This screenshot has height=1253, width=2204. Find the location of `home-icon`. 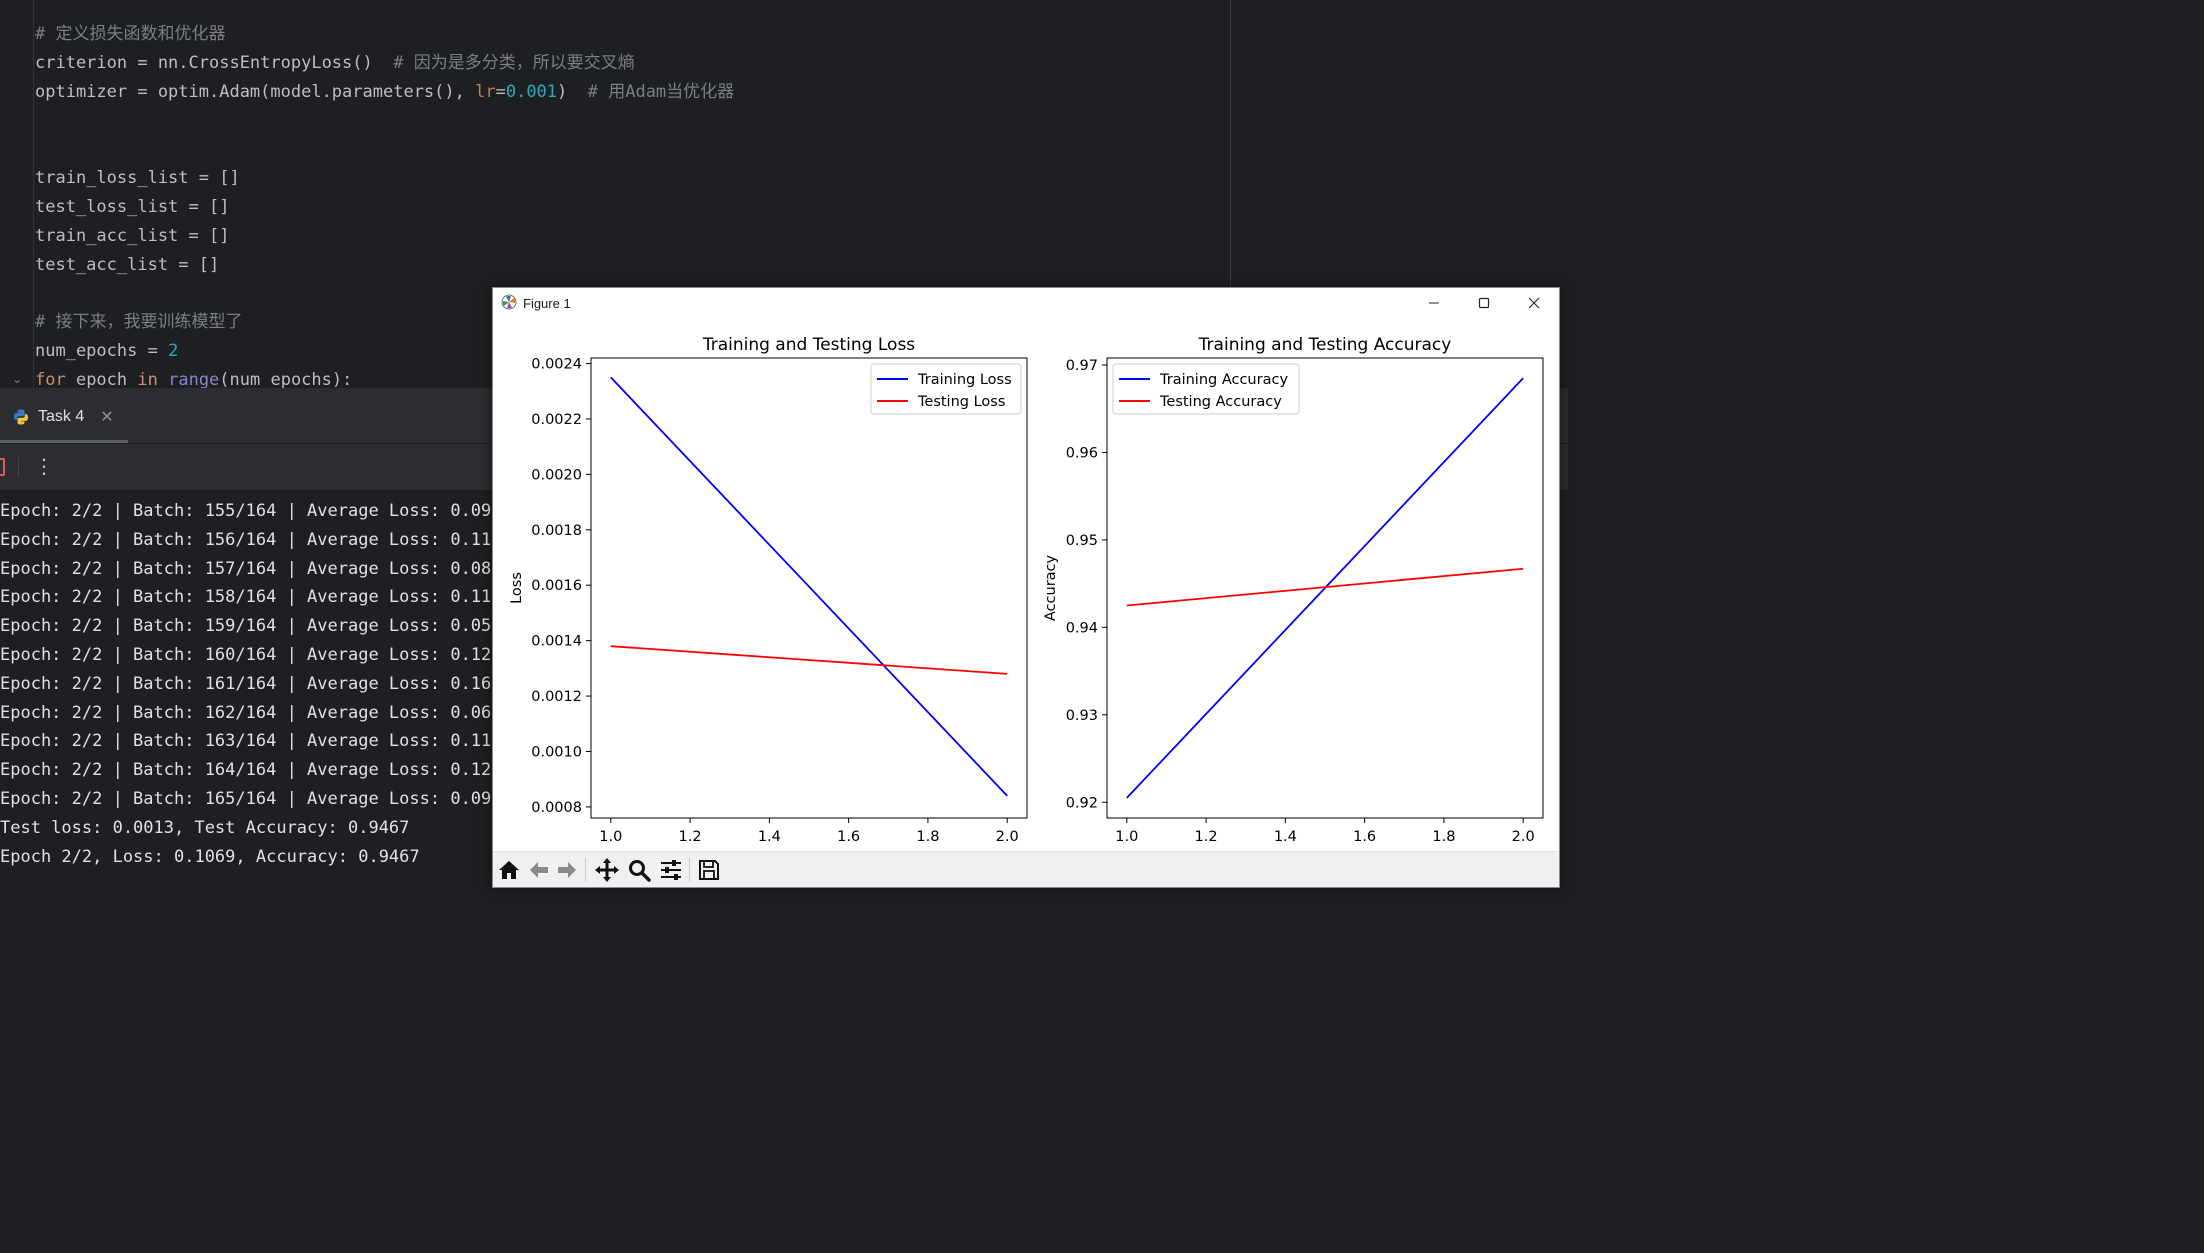

home-icon is located at coordinates (509, 870).